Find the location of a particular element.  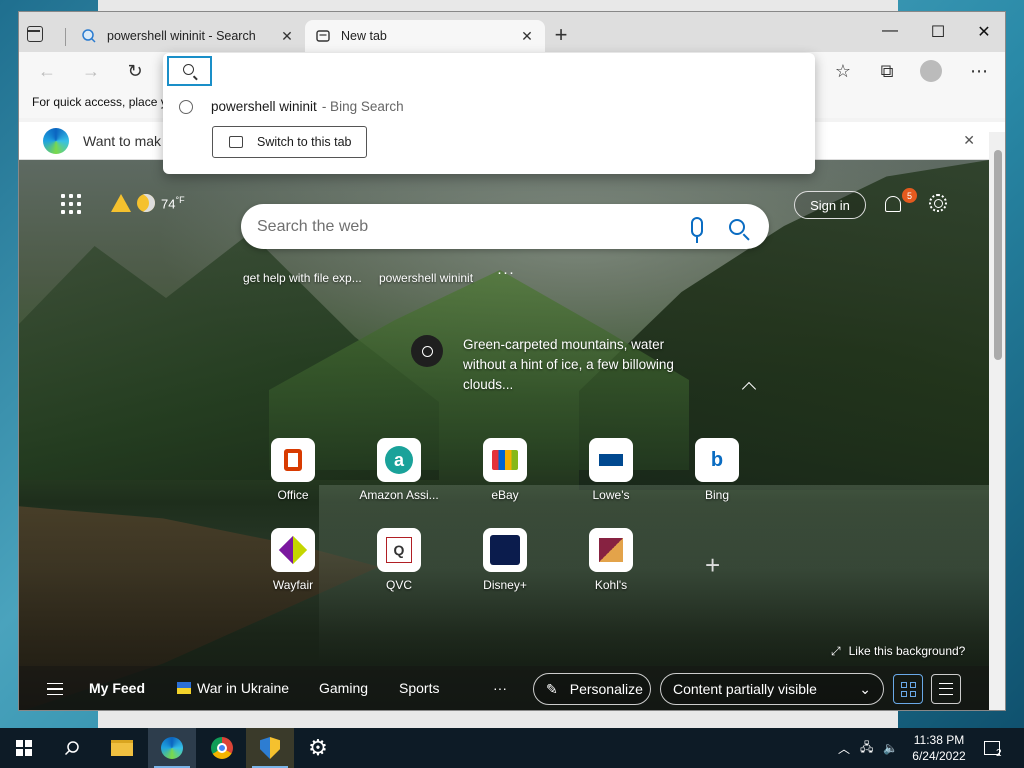

image-search-icon is located at coordinates (427, 351).